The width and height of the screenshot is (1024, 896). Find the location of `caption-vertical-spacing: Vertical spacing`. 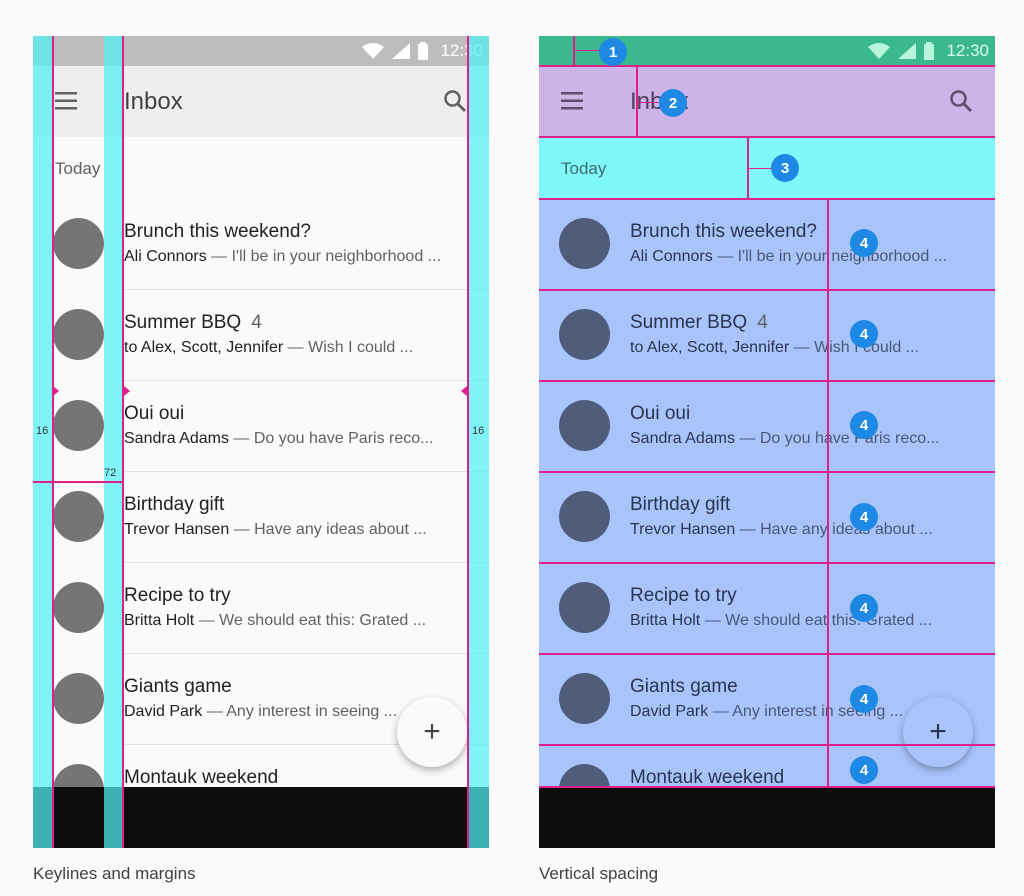

caption-vertical-spacing: Vertical spacing is located at coordinates (599, 873).